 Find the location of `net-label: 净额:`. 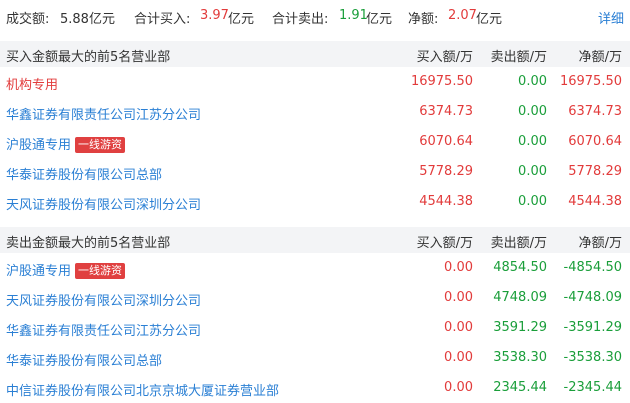

net-label: 净额: is located at coordinates (423, 19).